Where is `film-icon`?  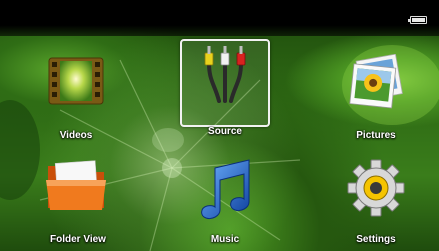
film-icon is located at coordinates (76, 81).